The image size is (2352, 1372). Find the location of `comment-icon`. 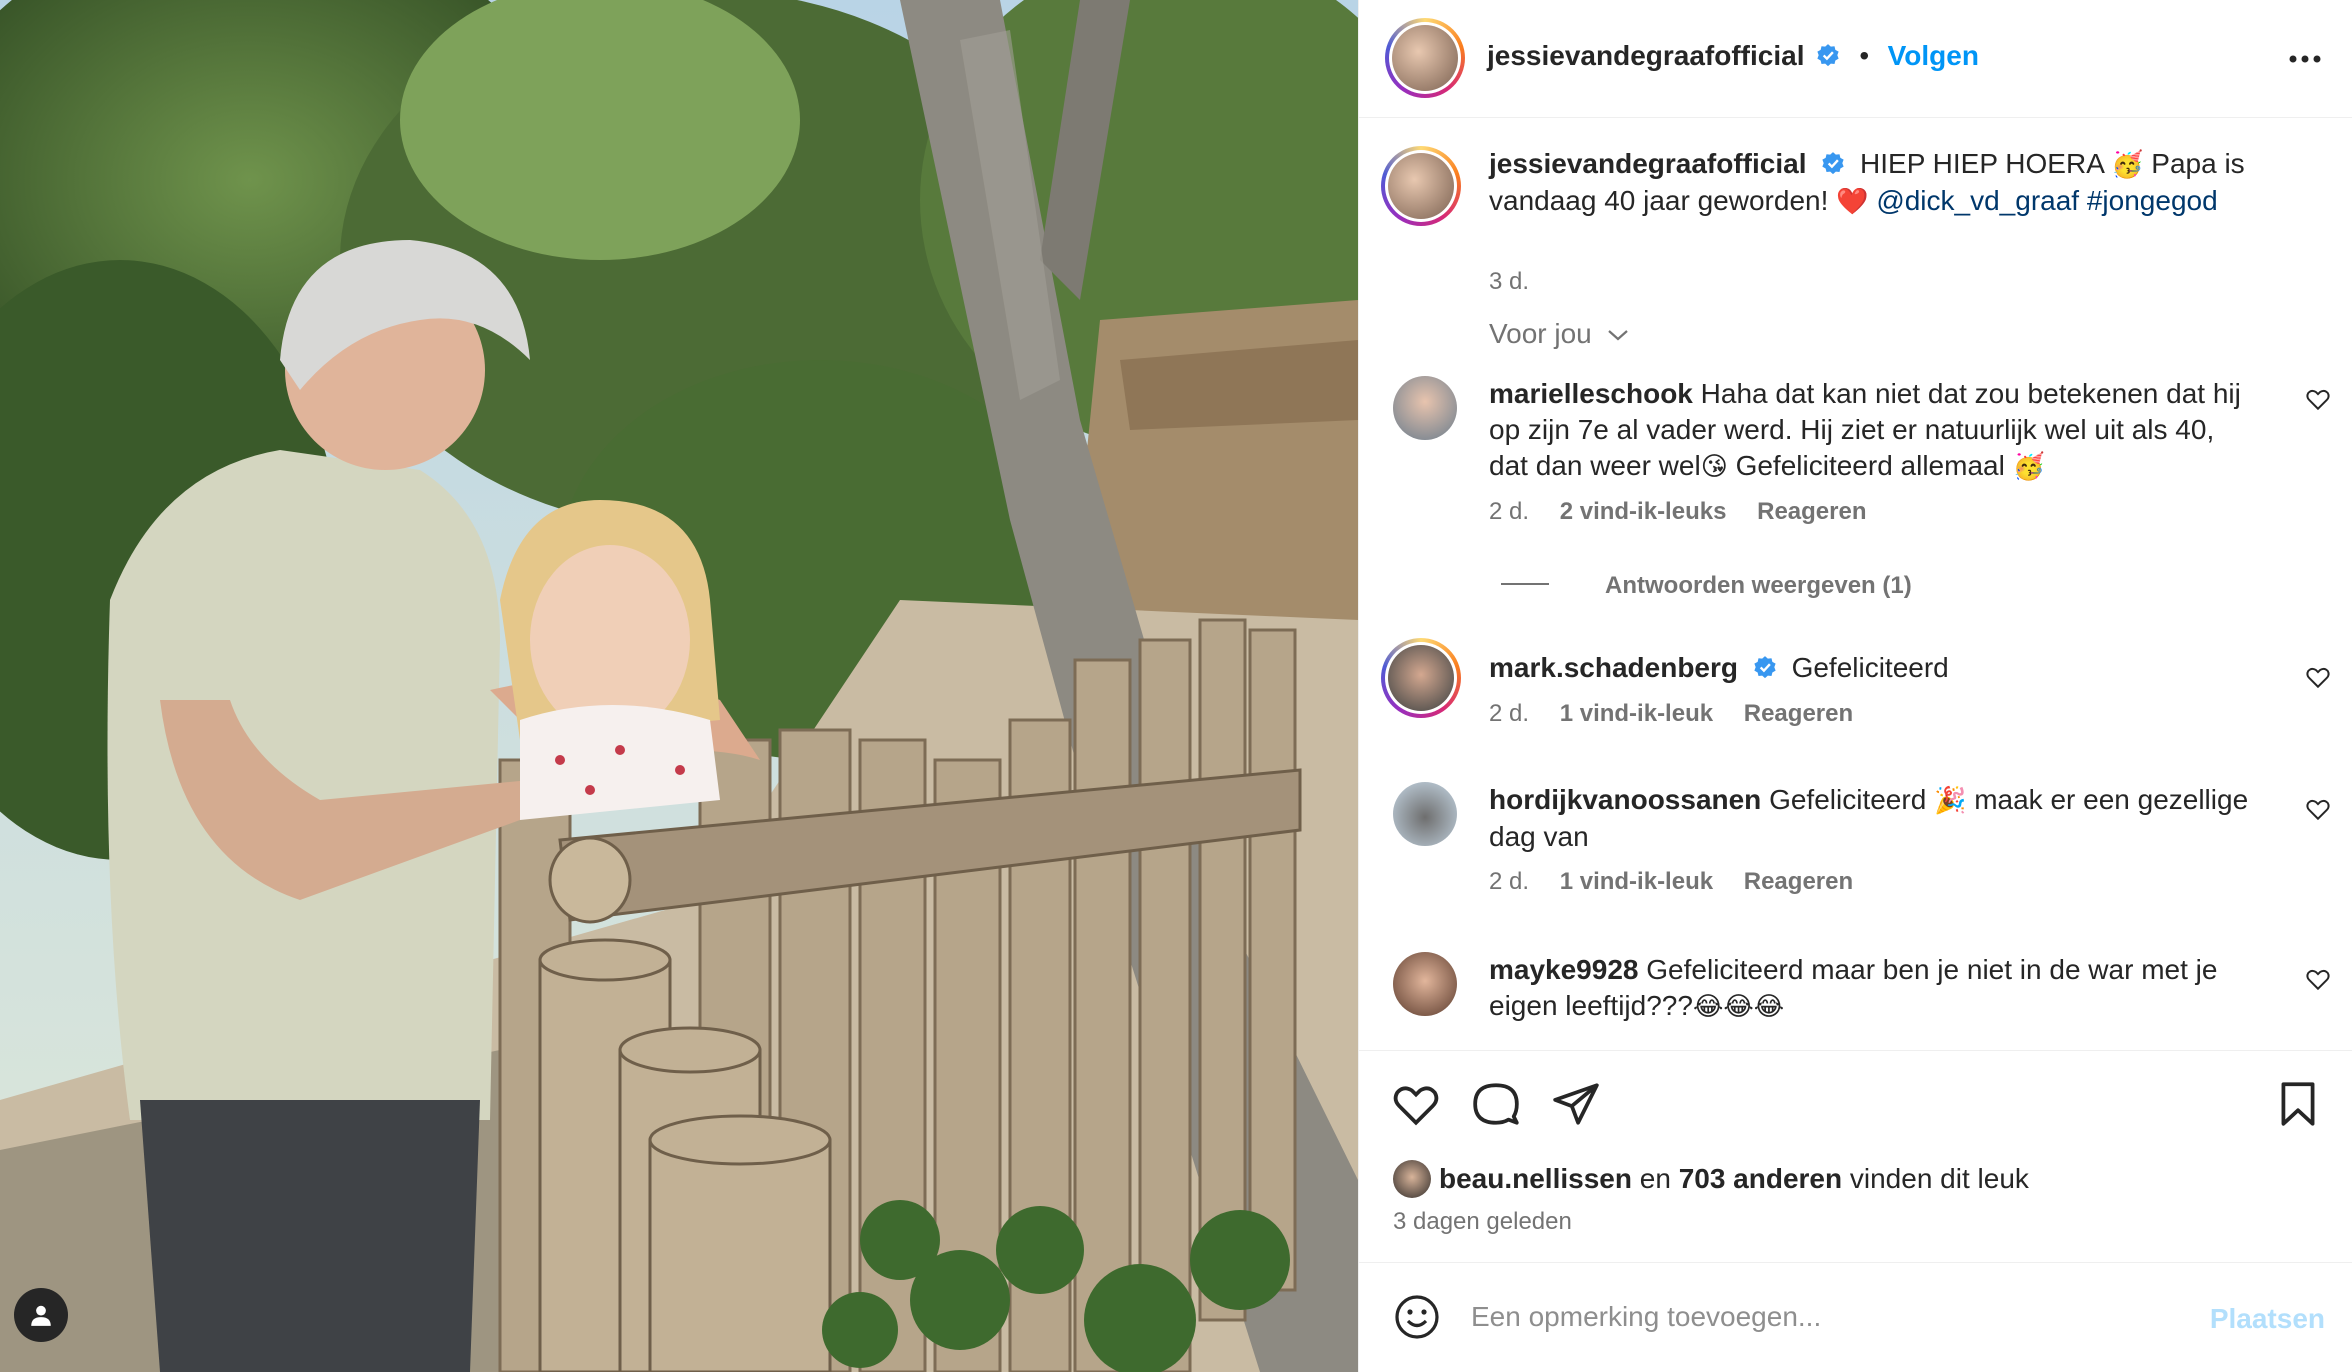

comment-icon is located at coordinates (1496, 1104).